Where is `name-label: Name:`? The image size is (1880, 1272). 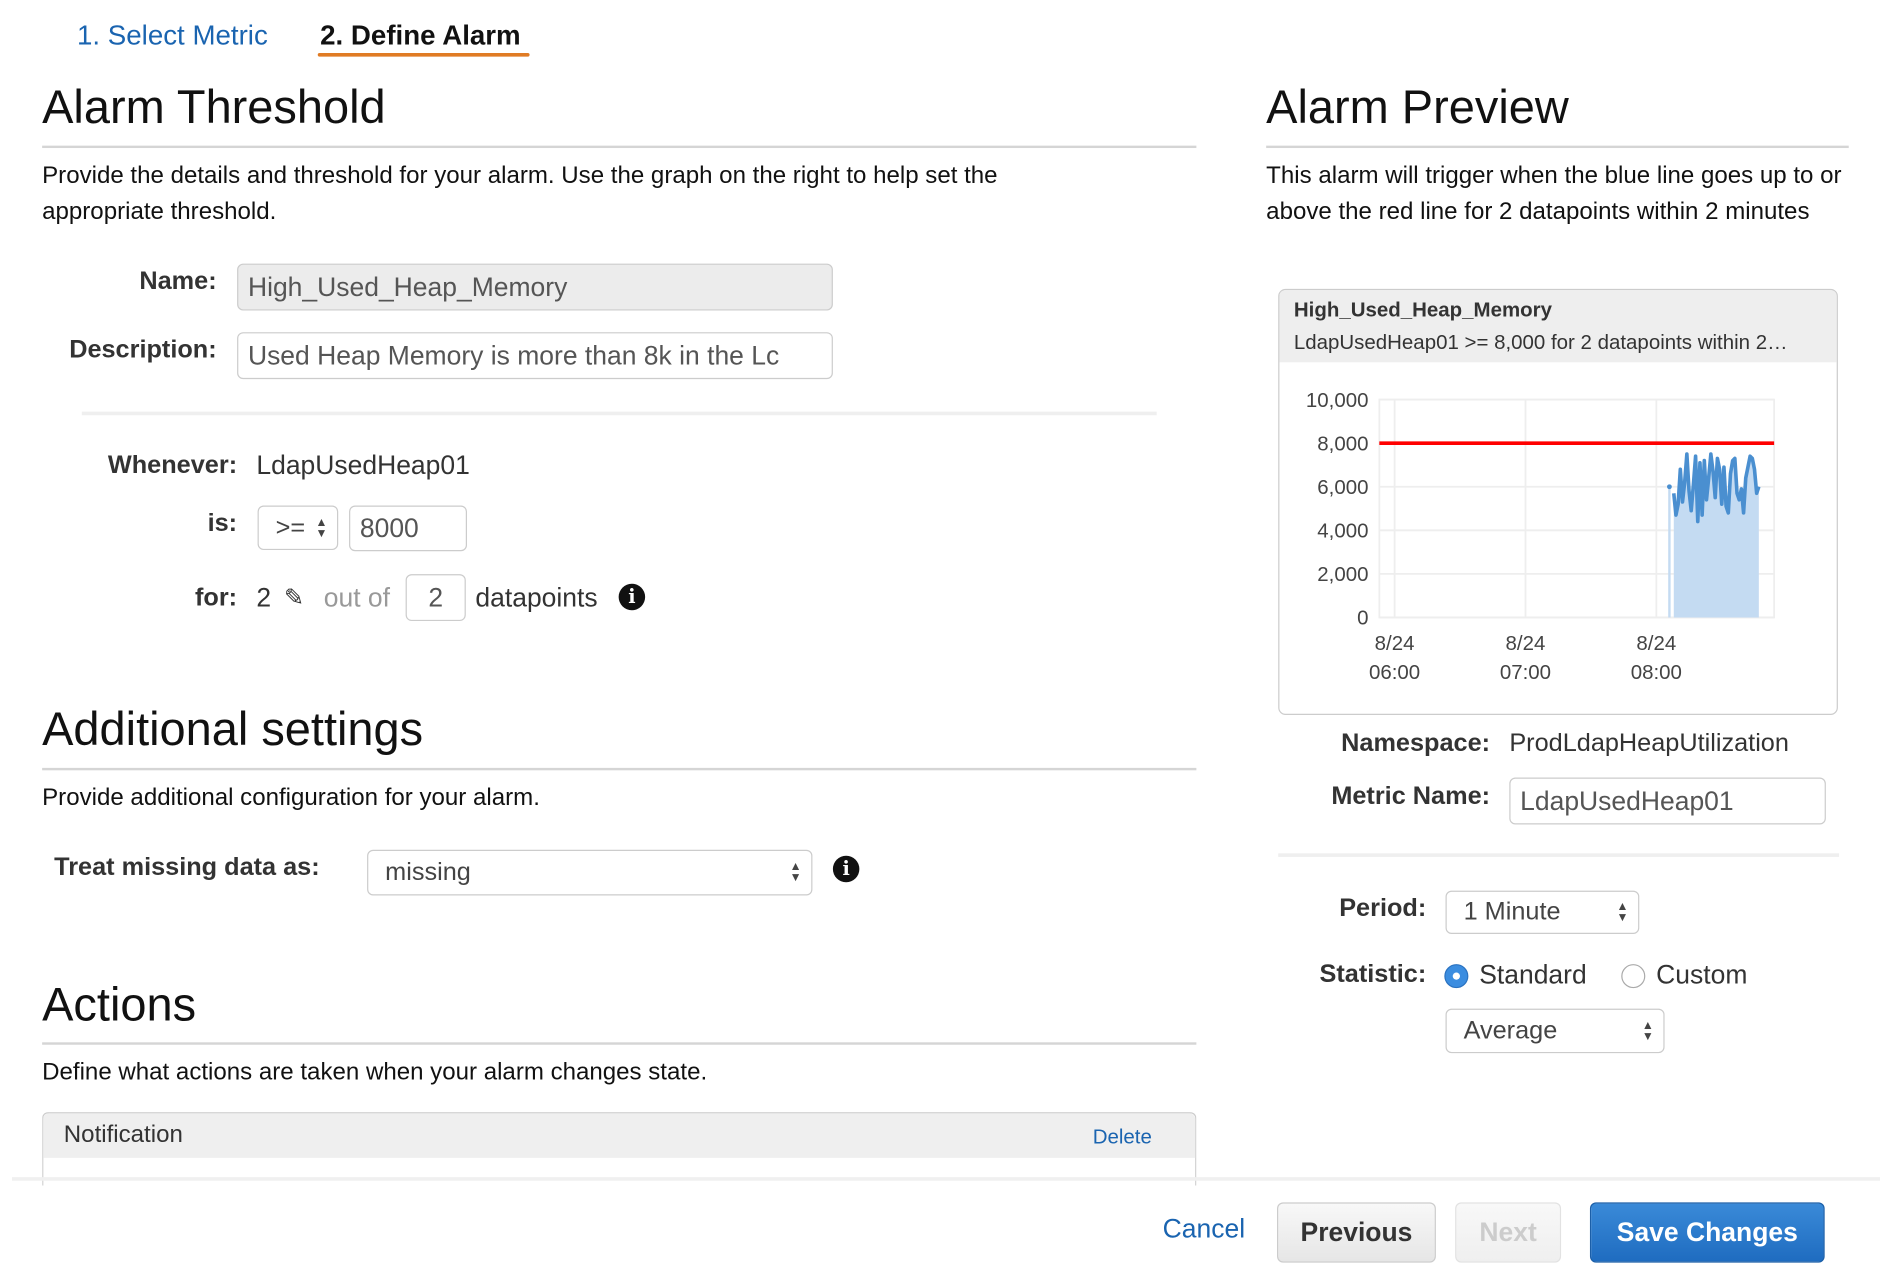 name-label: Name: is located at coordinates (178, 281).